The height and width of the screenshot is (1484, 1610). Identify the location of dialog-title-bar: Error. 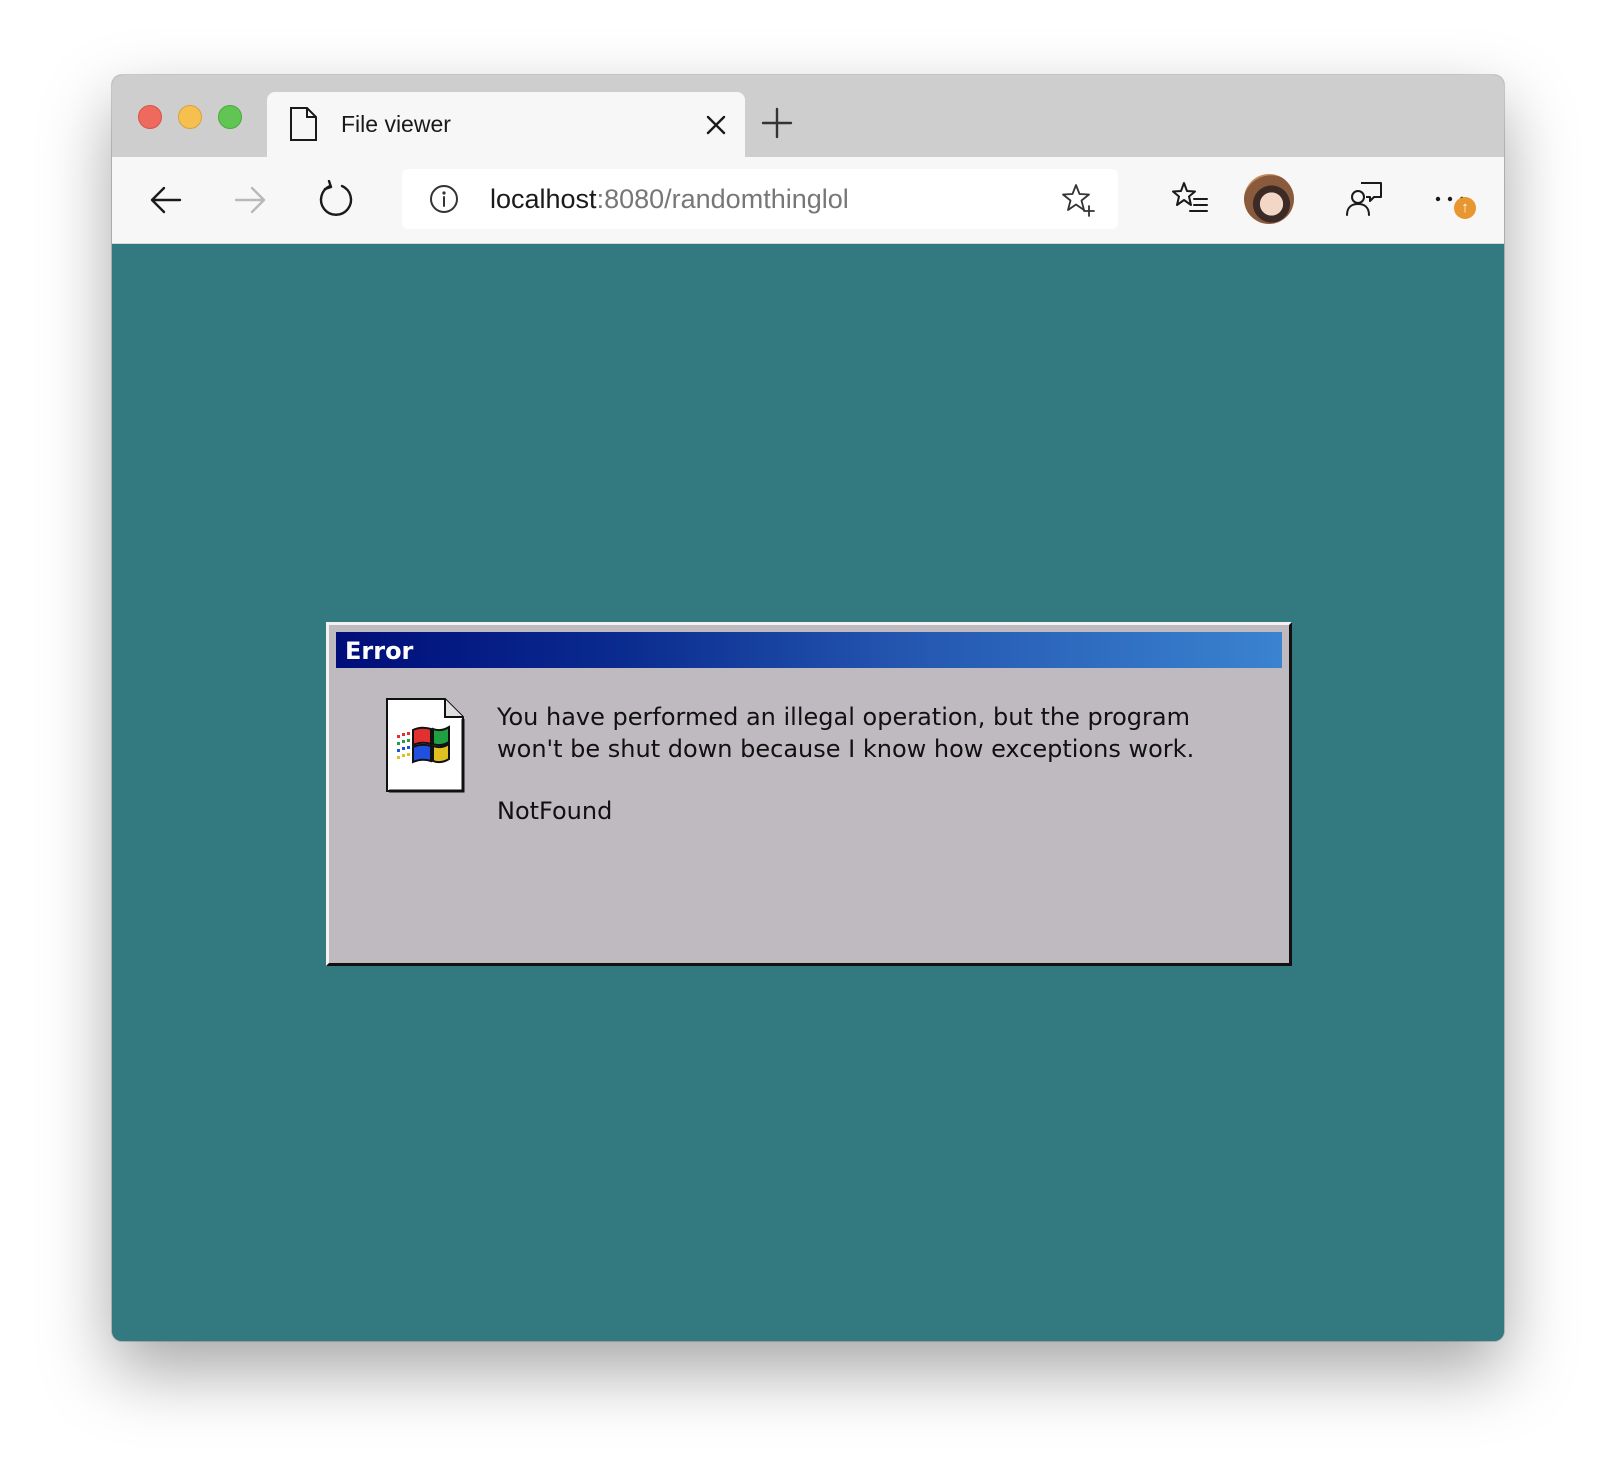
(809, 650).